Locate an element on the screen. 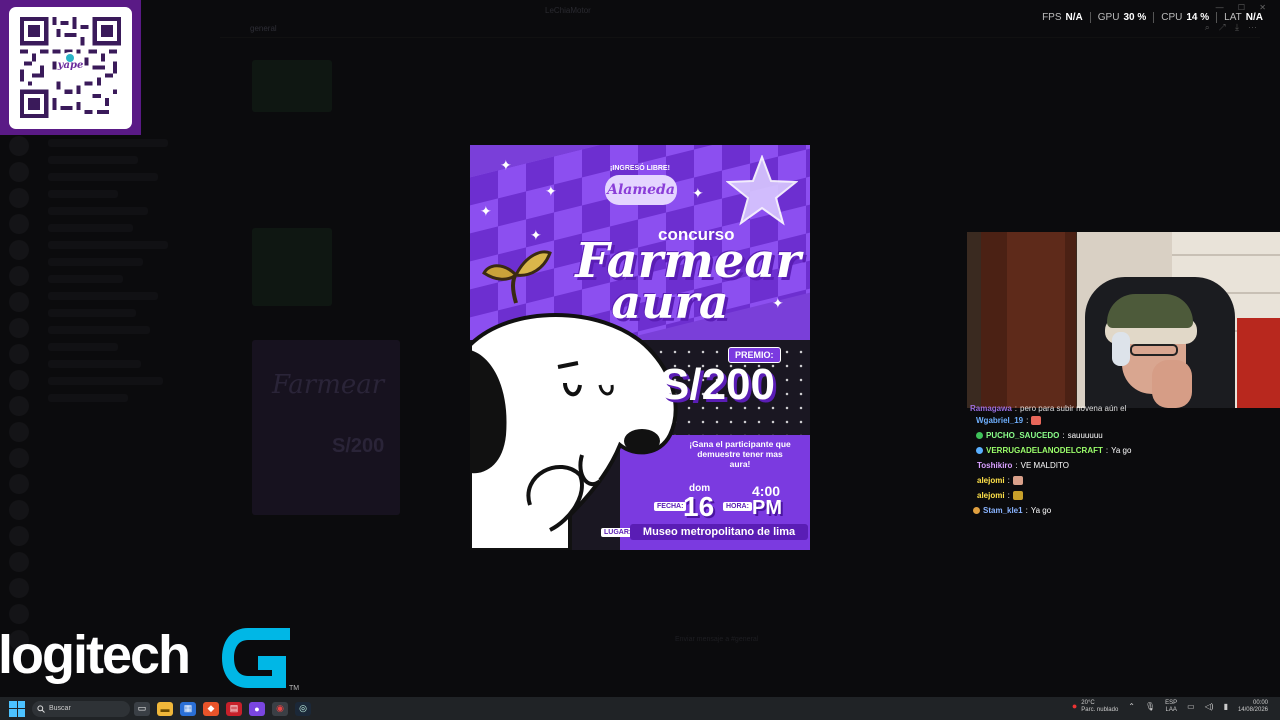  taskbar-clock: 00:00 14/08/2026 is located at coordinates (1253, 706).